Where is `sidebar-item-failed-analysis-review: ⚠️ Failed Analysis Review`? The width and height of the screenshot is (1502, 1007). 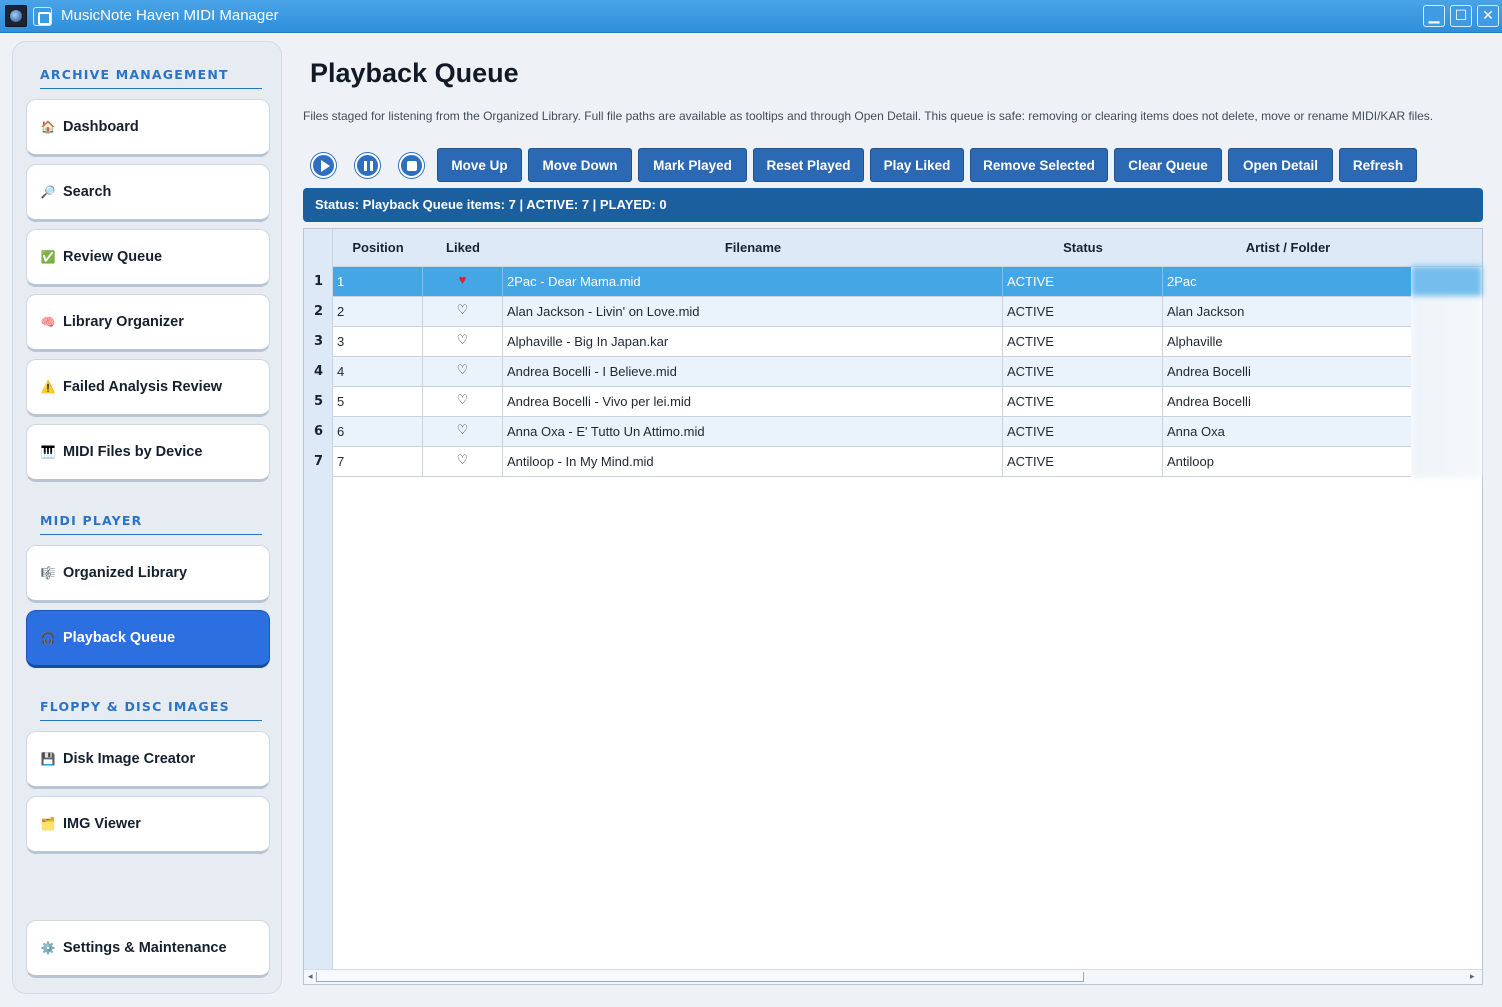
sidebar-item-failed-analysis-review: ⚠️ Failed Analysis Review is located at coordinates (148, 388).